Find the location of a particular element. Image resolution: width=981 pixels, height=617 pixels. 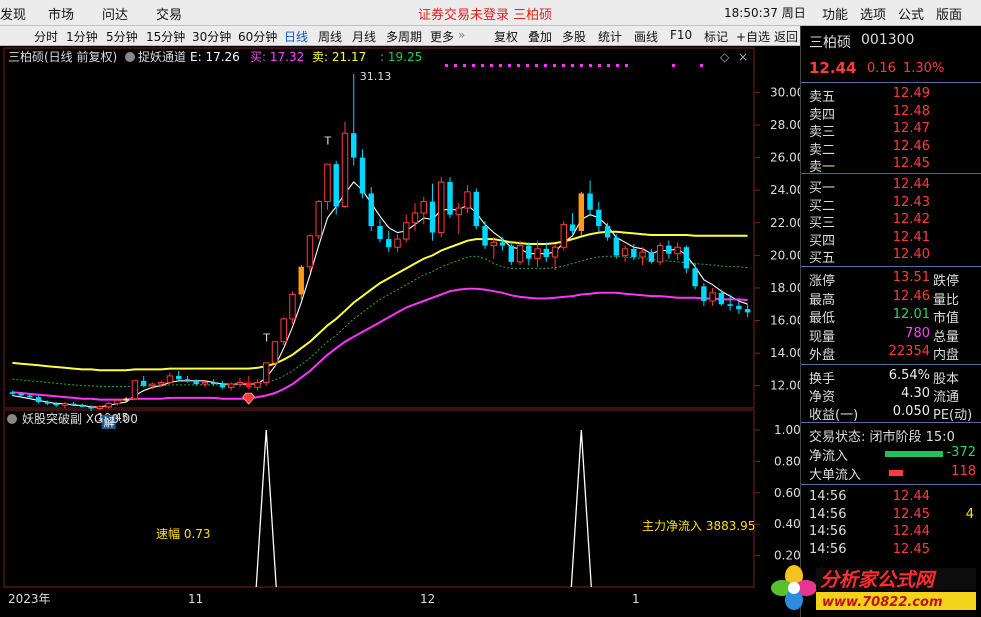

signal-spike is located at coordinates (581, 508).